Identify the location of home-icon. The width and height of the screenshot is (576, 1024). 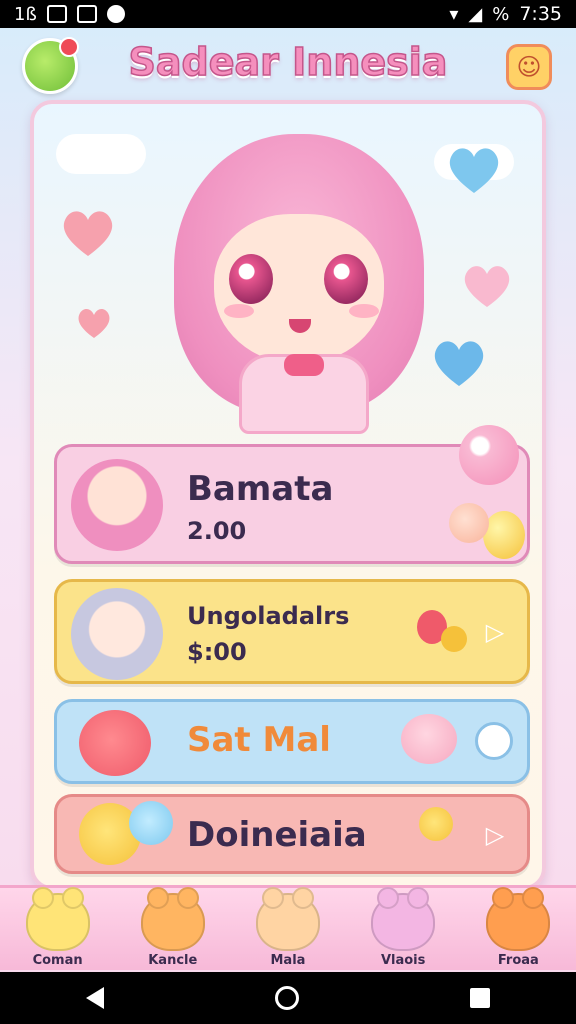
(286, 998).